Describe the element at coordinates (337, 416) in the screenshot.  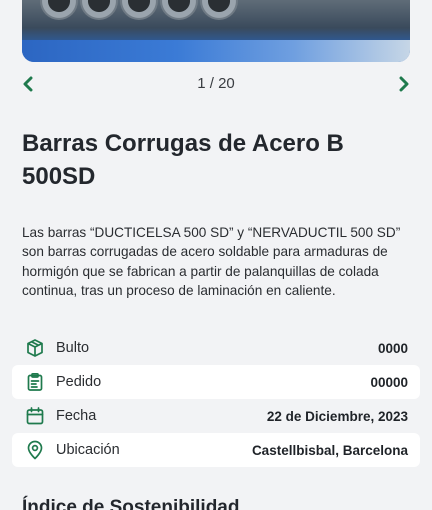
I see `detail-value: 22 de Diciembre, 2023` at that location.